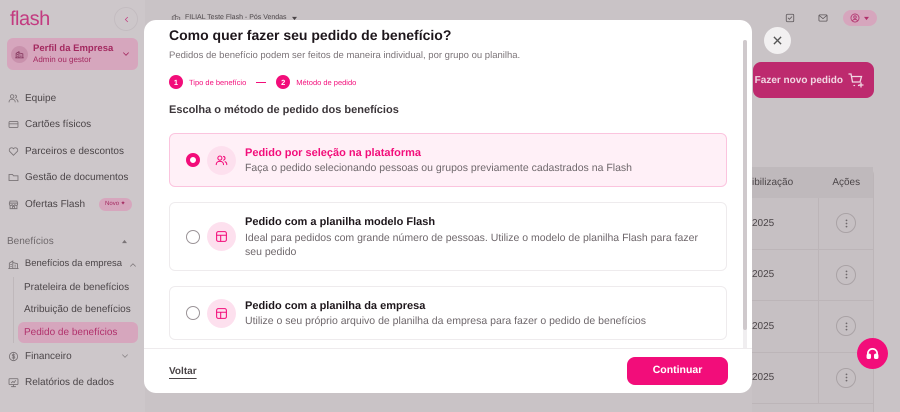 This screenshot has width=900, height=412. Describe the element at coordinates (345, 56) in the screenshot. I see `dialog-subtitle: Pedidos de benefício podem ser feitos de maneira individual, por grupo ou planilha.` at that location.